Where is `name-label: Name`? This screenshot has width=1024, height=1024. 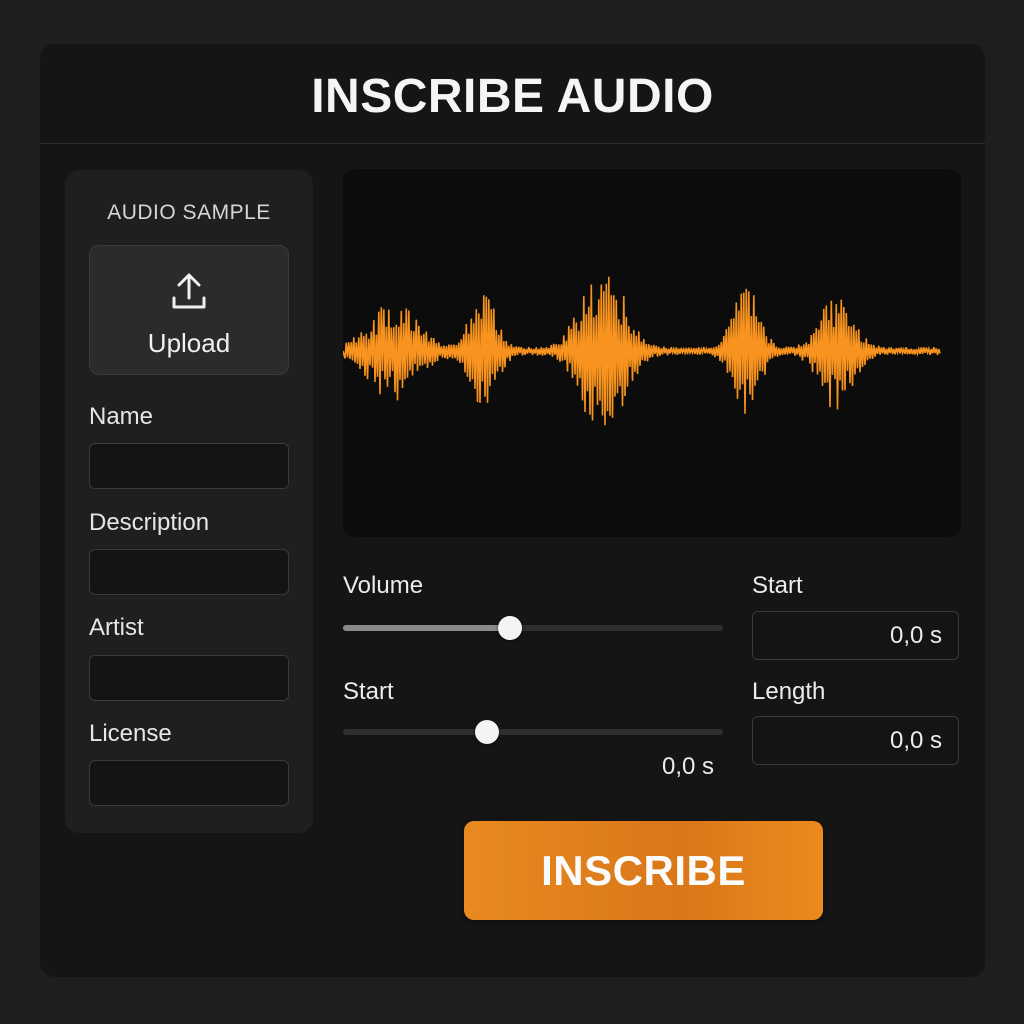 name-label: Name is located at coordinates (121, 416).